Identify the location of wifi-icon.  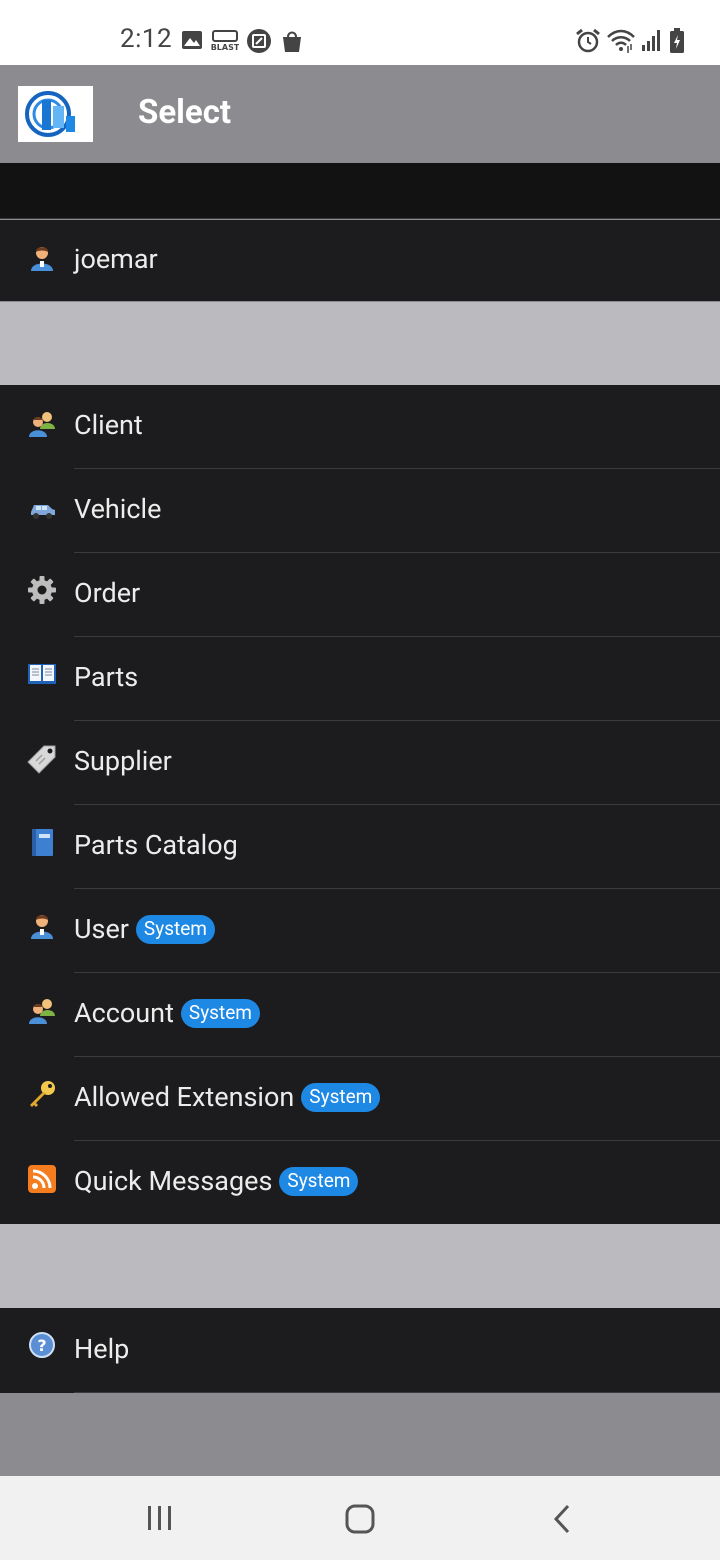
(621, 41).